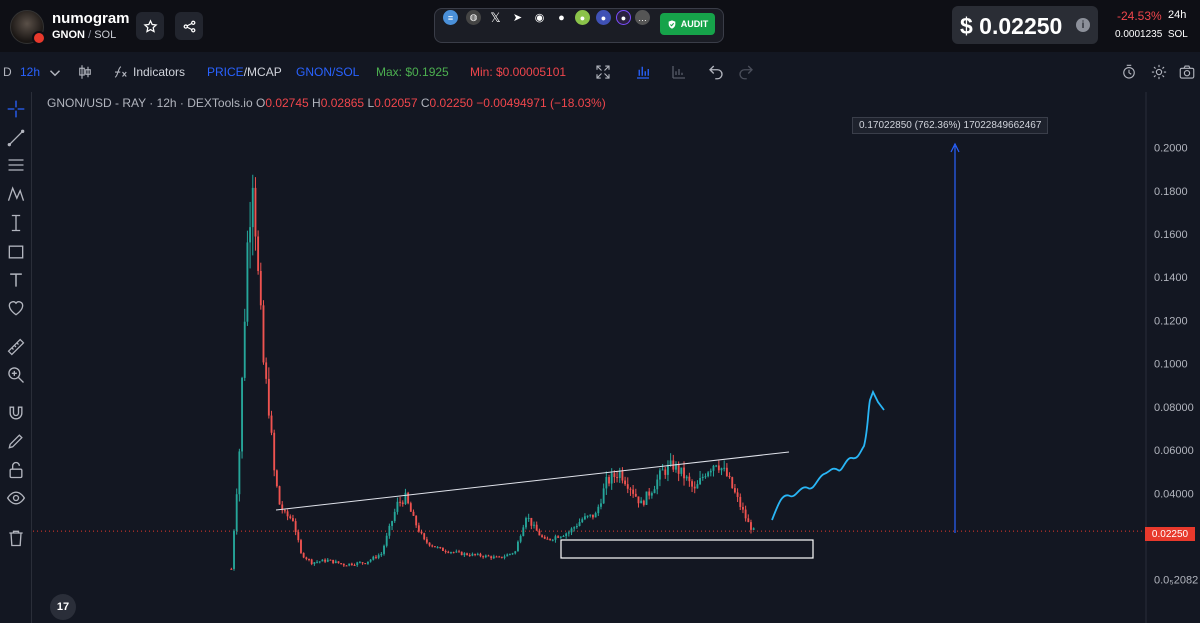  Describe the element at coordinates (603, 17) in the screenshot. I see `cmc-icon: ●` at that location.